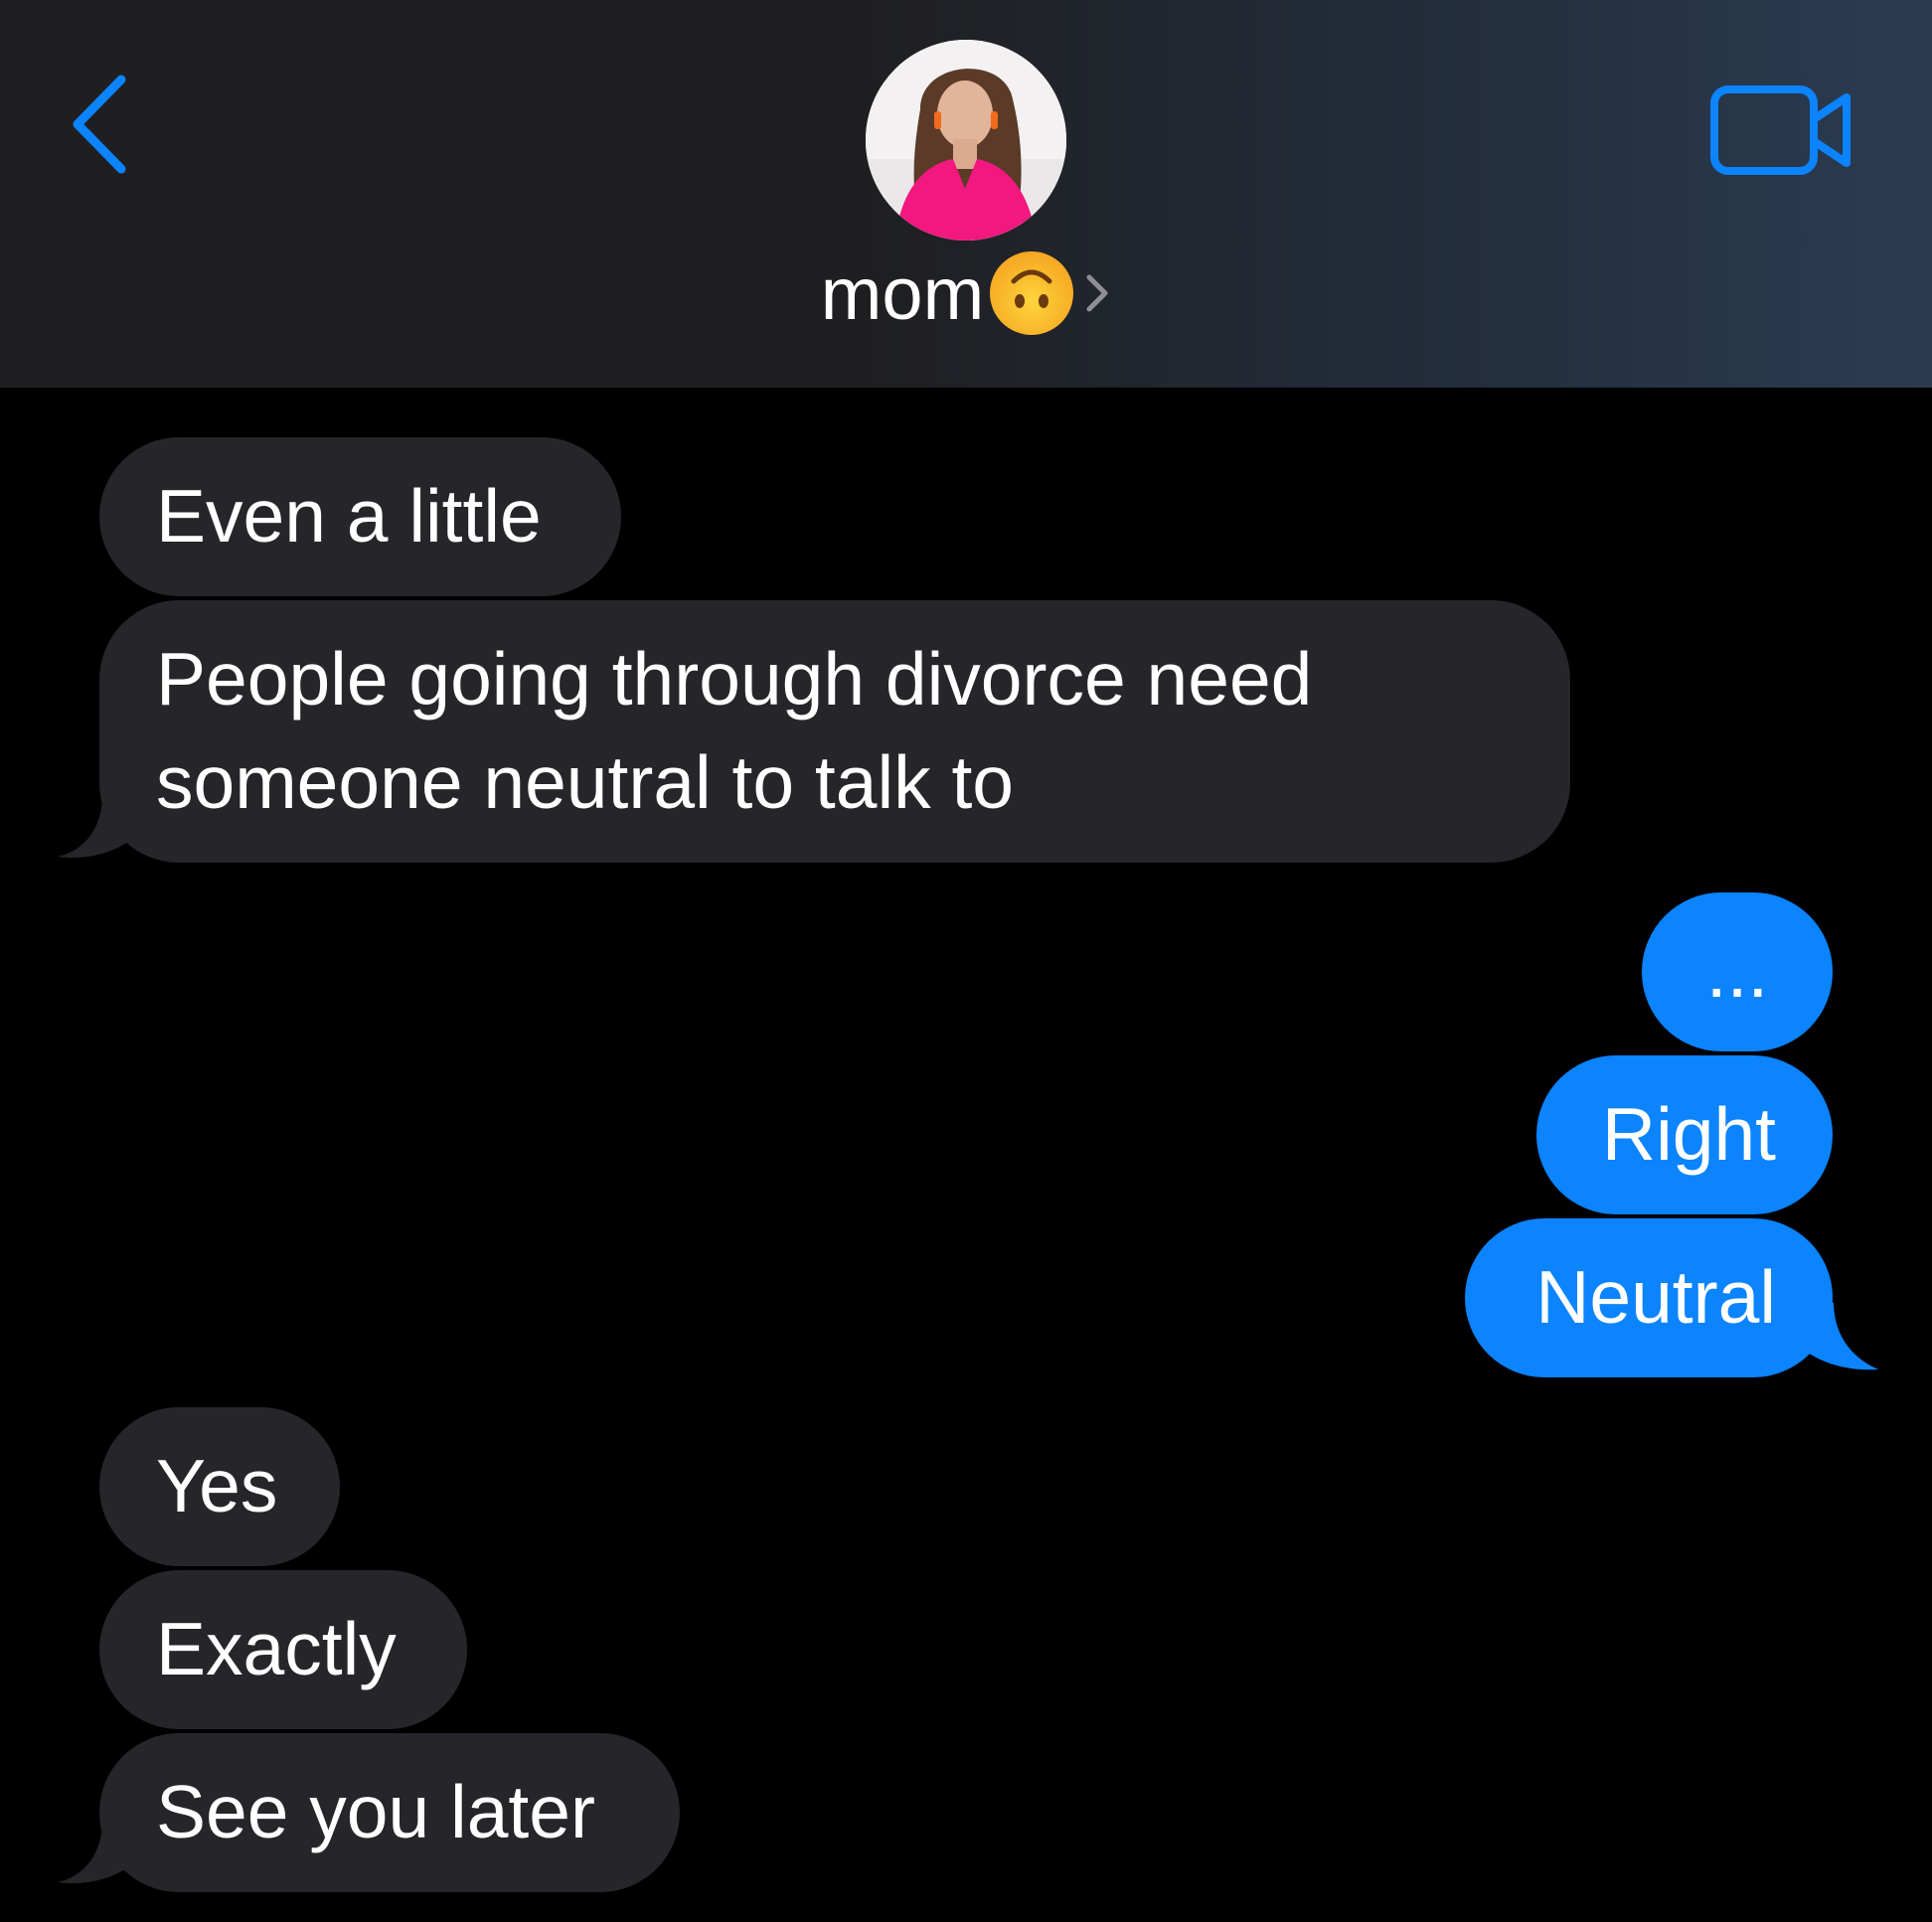  I want to click on message-text: Neutral, so click(1655, 1297).